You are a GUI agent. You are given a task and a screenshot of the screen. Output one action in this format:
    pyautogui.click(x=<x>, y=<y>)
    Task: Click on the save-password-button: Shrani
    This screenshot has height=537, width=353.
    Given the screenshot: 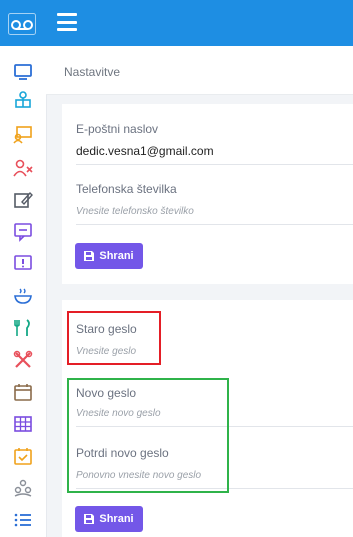 What is the action you would take?
    pyautogui.click(x=109, y=519)
    